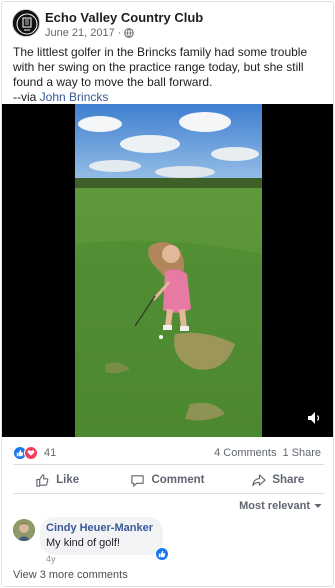 This screenshot has height=588, width=335. I want to click on comment-sort-dropdown: Most relevant, so click(280, 506).